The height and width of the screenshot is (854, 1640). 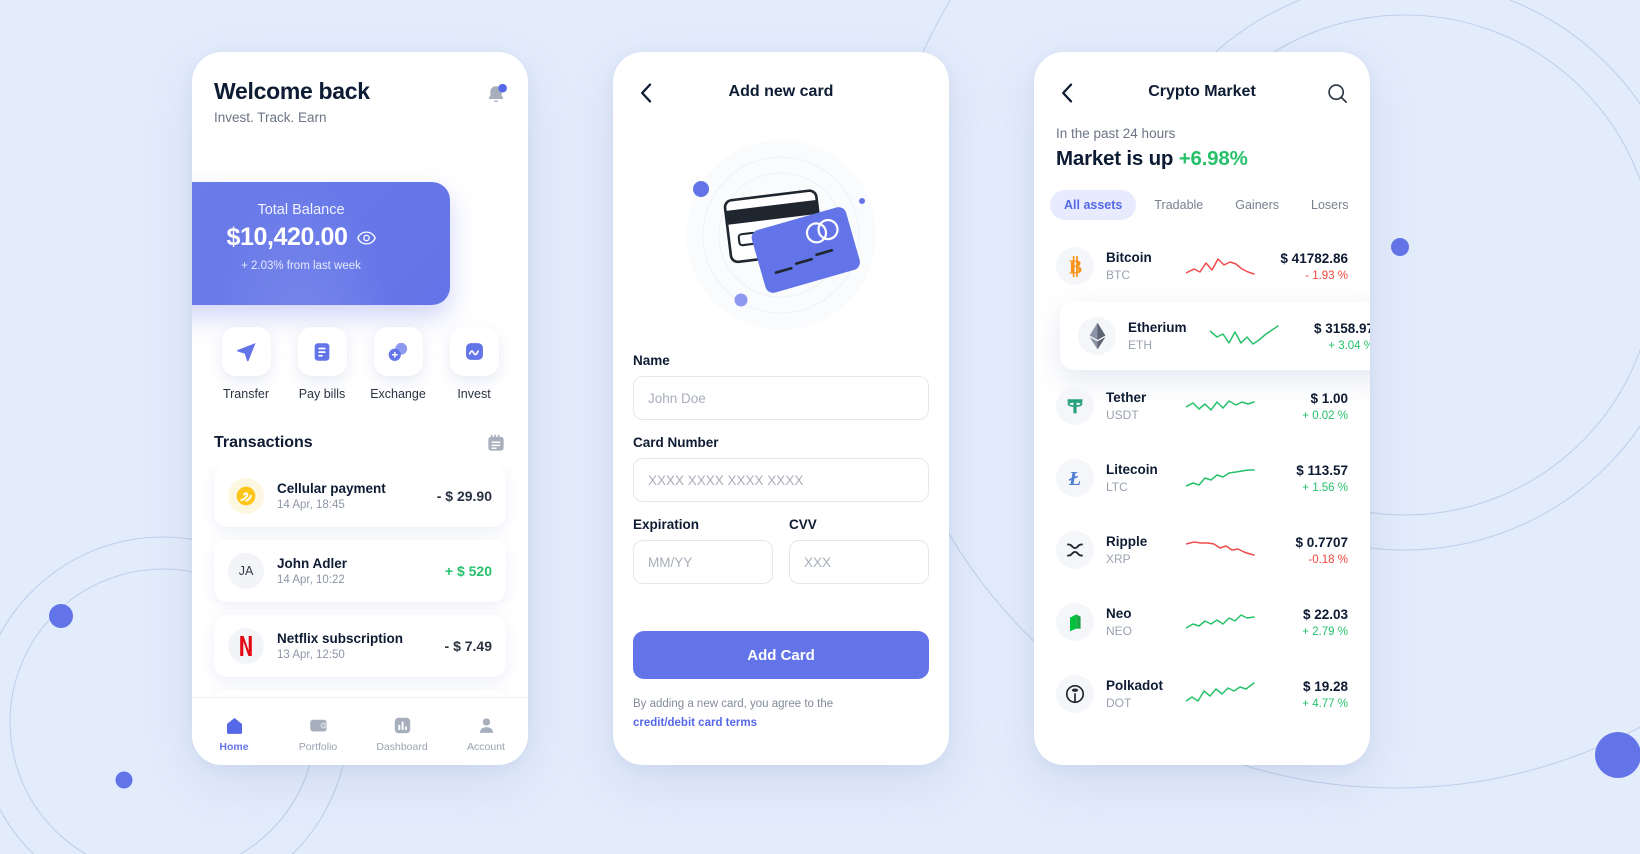 I want to click on page-subtitle: Invest. Track. Earn, so click(x=270, y=117).